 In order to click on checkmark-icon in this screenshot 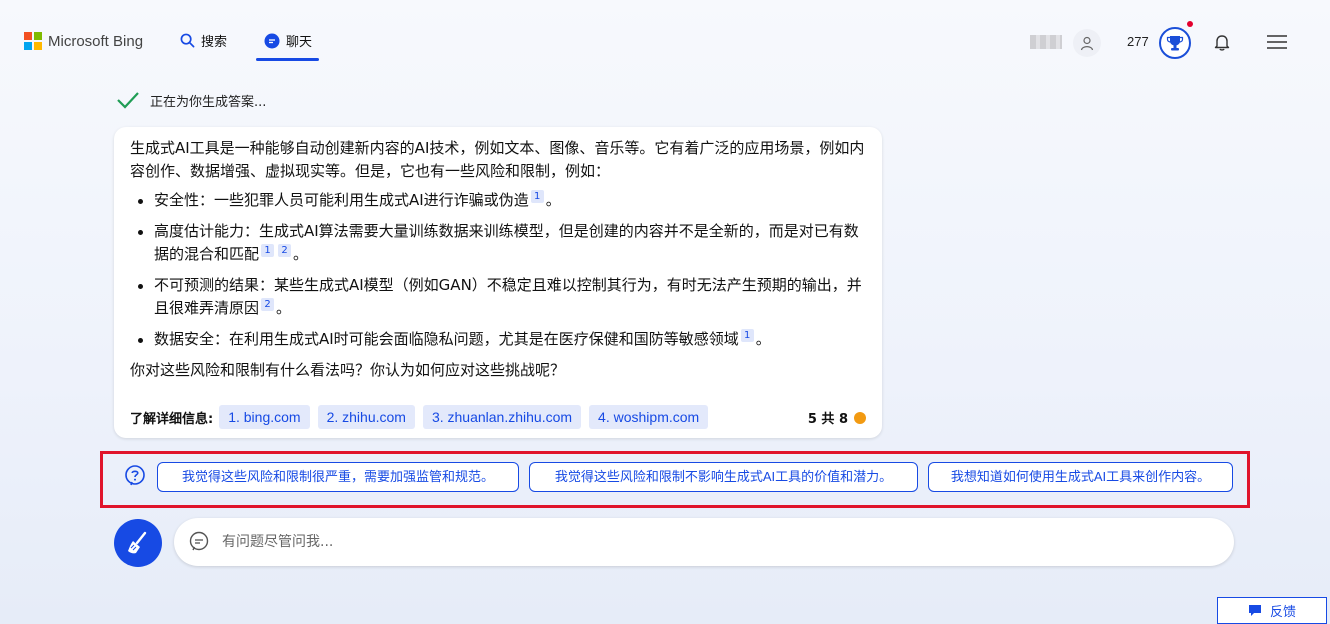, I will do `click(128, 100)`.